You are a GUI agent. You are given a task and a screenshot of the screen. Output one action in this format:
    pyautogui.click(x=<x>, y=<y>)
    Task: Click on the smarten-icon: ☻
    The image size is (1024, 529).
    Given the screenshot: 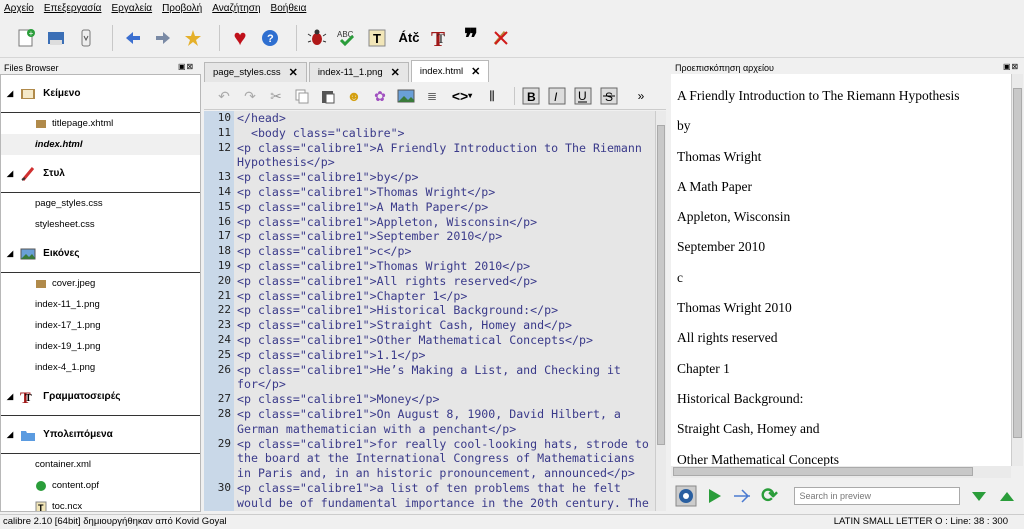 What is the action you would take?
    pyautogui.click(x=354, y=96)
    